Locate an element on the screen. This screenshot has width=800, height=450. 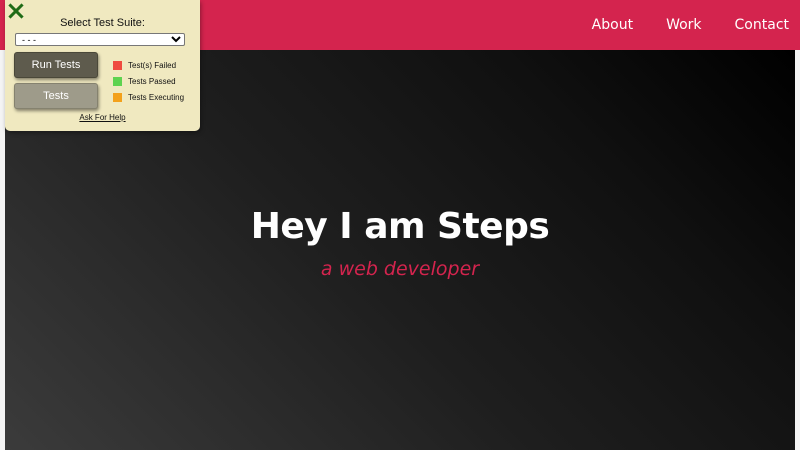
passed-swatch is located at coordinates (117, 81).